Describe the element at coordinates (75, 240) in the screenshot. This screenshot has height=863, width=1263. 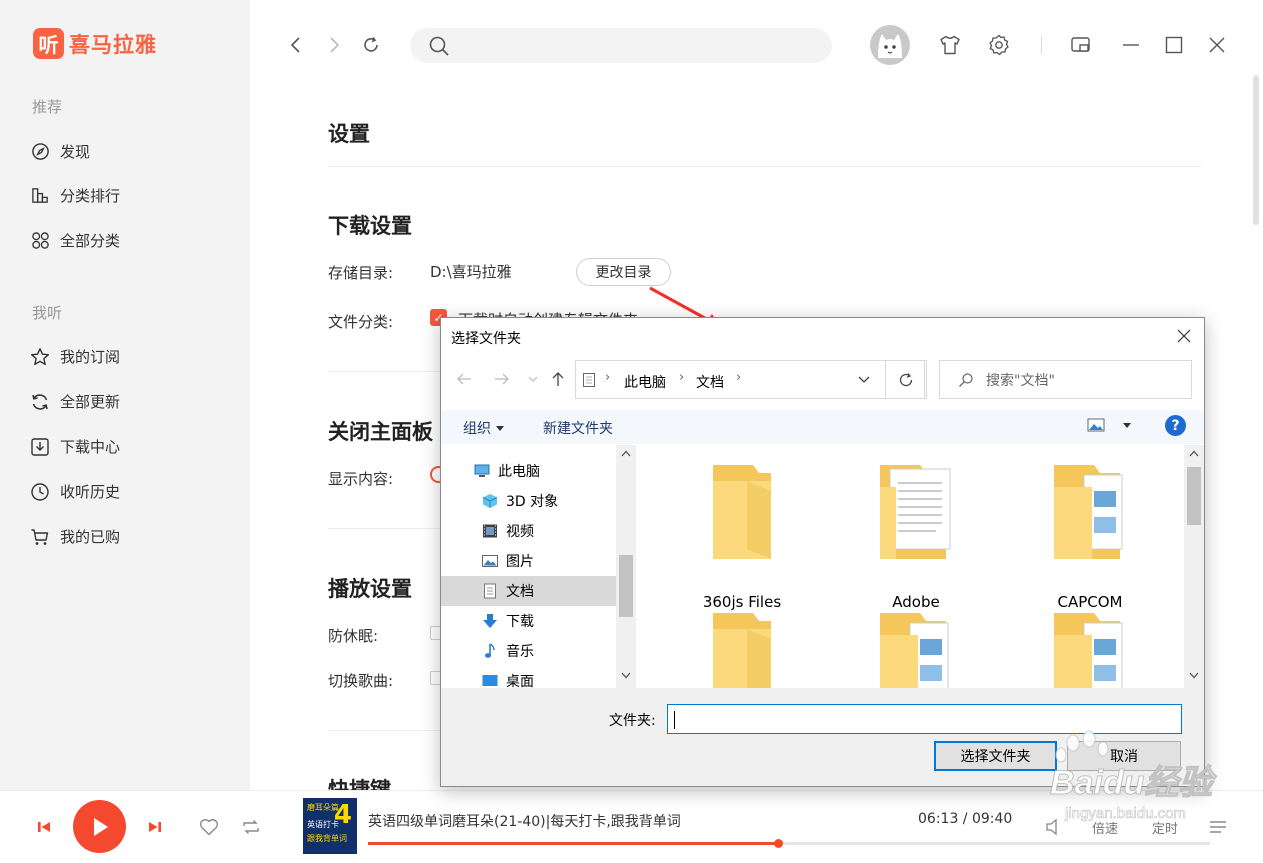
I see `sidebar-item-all-categories: 全部分类` at that location.